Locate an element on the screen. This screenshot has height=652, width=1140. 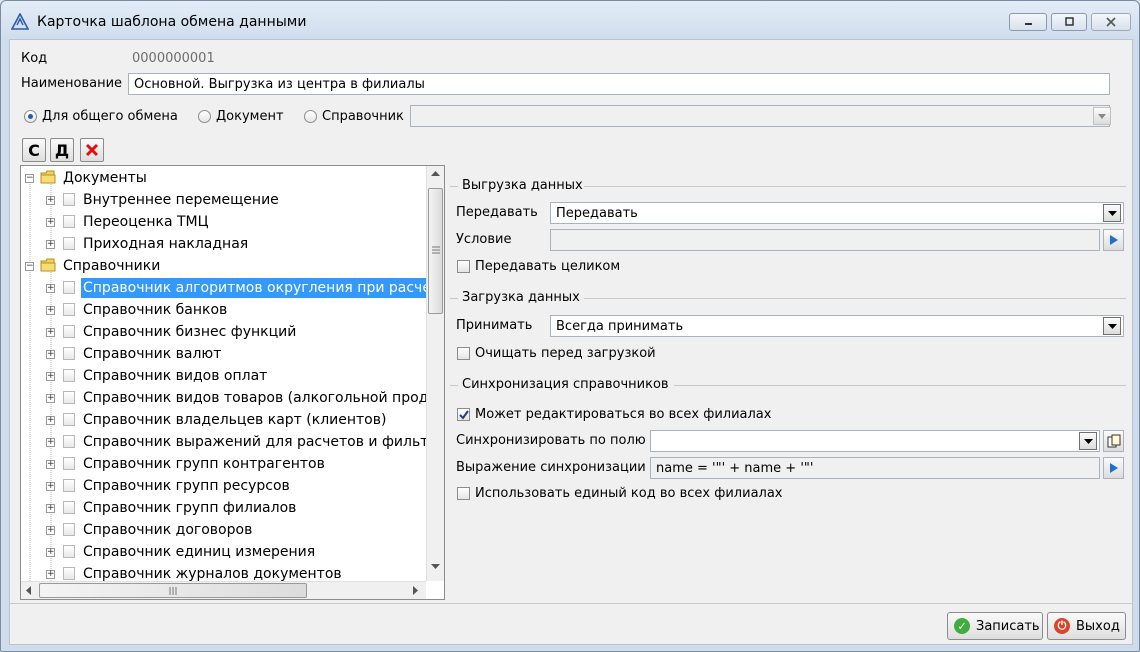
sync-field-select is located at coordinates (875, 441).